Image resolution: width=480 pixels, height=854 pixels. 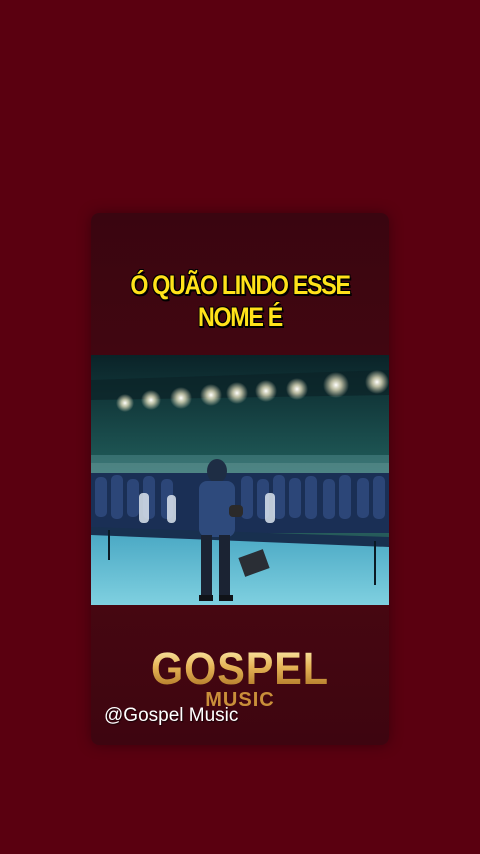 I want to click on gospel-music-logo: GOSPEL MUSIC, so click(x=240, y=678).